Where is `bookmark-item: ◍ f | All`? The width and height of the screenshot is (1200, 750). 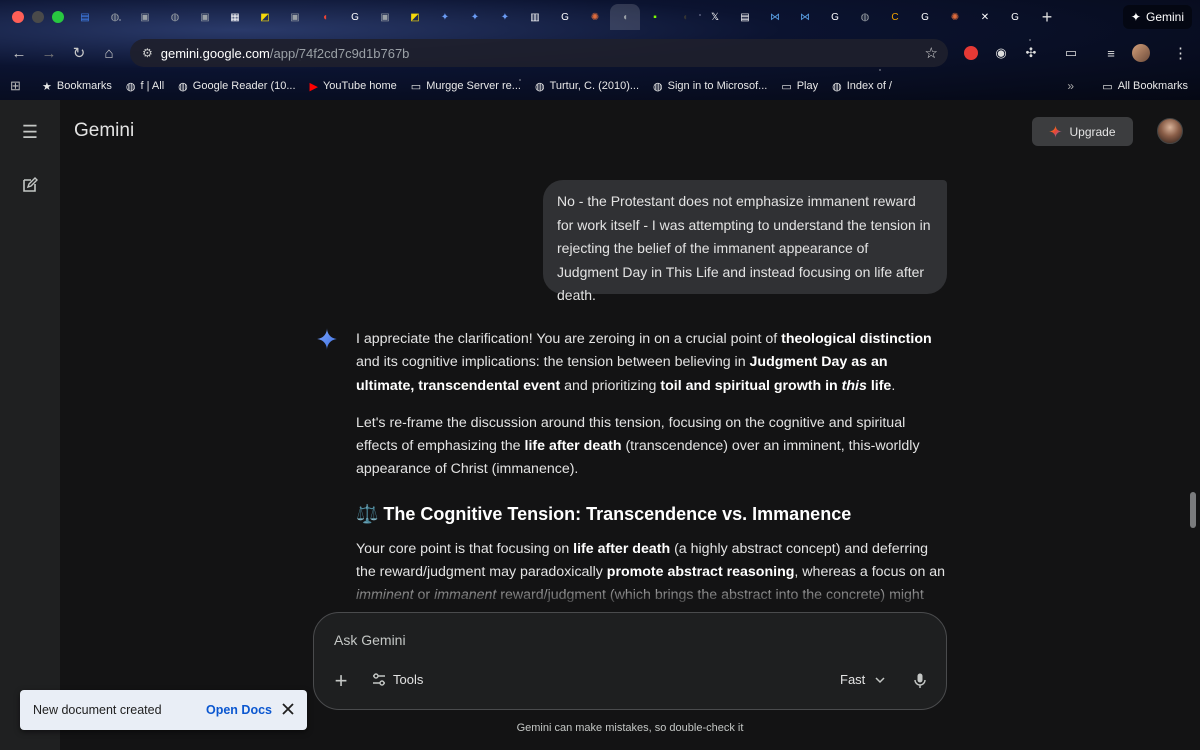 bookmark-item: ◍ f | All is located at coordinates (145, 86).